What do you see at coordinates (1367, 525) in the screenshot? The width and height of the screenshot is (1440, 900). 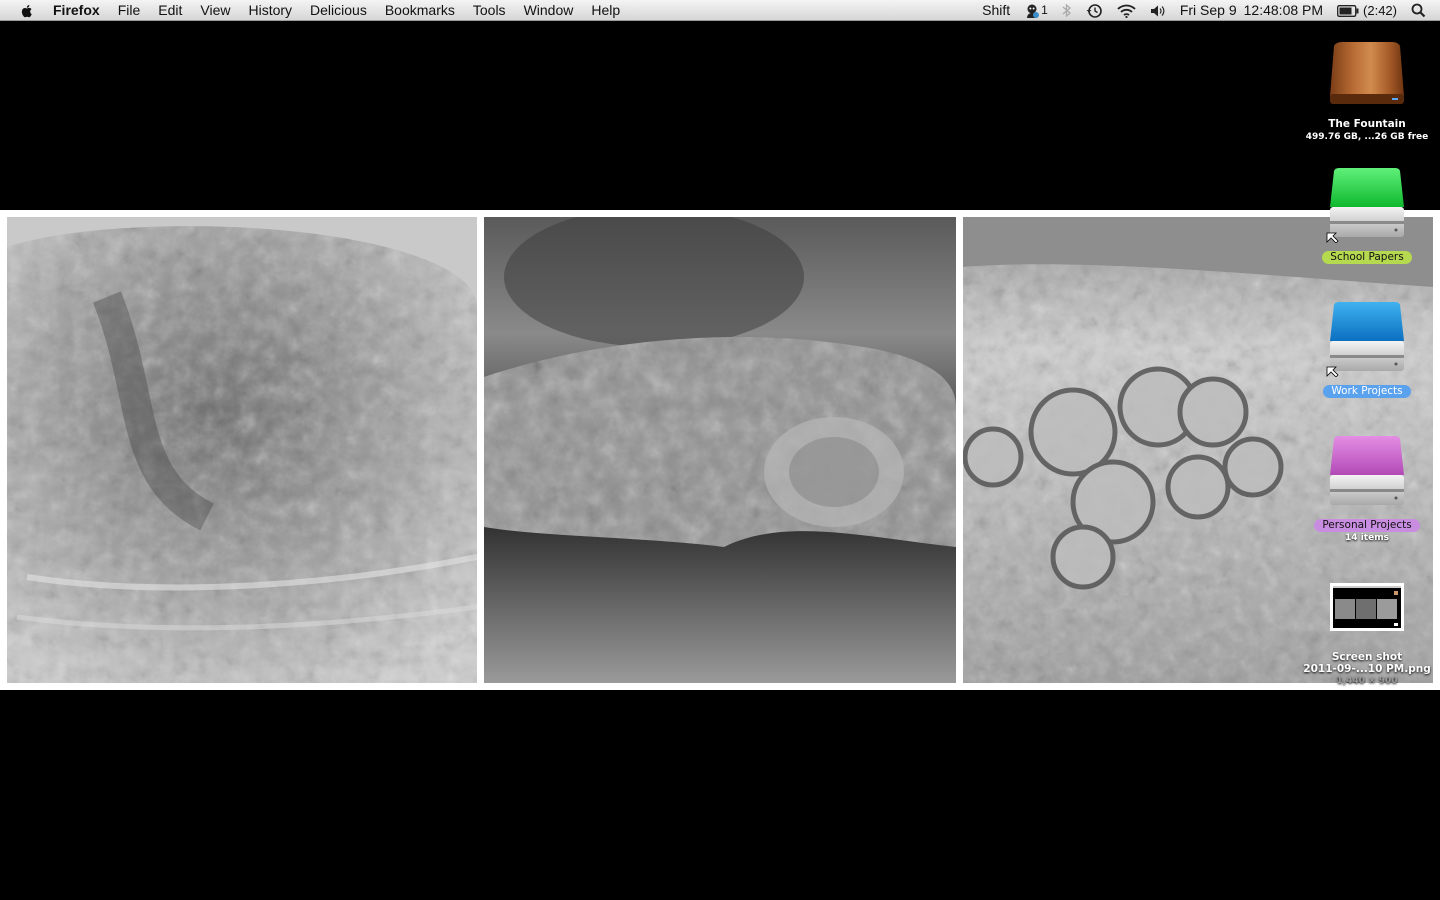 I see `desktop-icon-label: Personal Projects` at bounding box center [1367, 525].